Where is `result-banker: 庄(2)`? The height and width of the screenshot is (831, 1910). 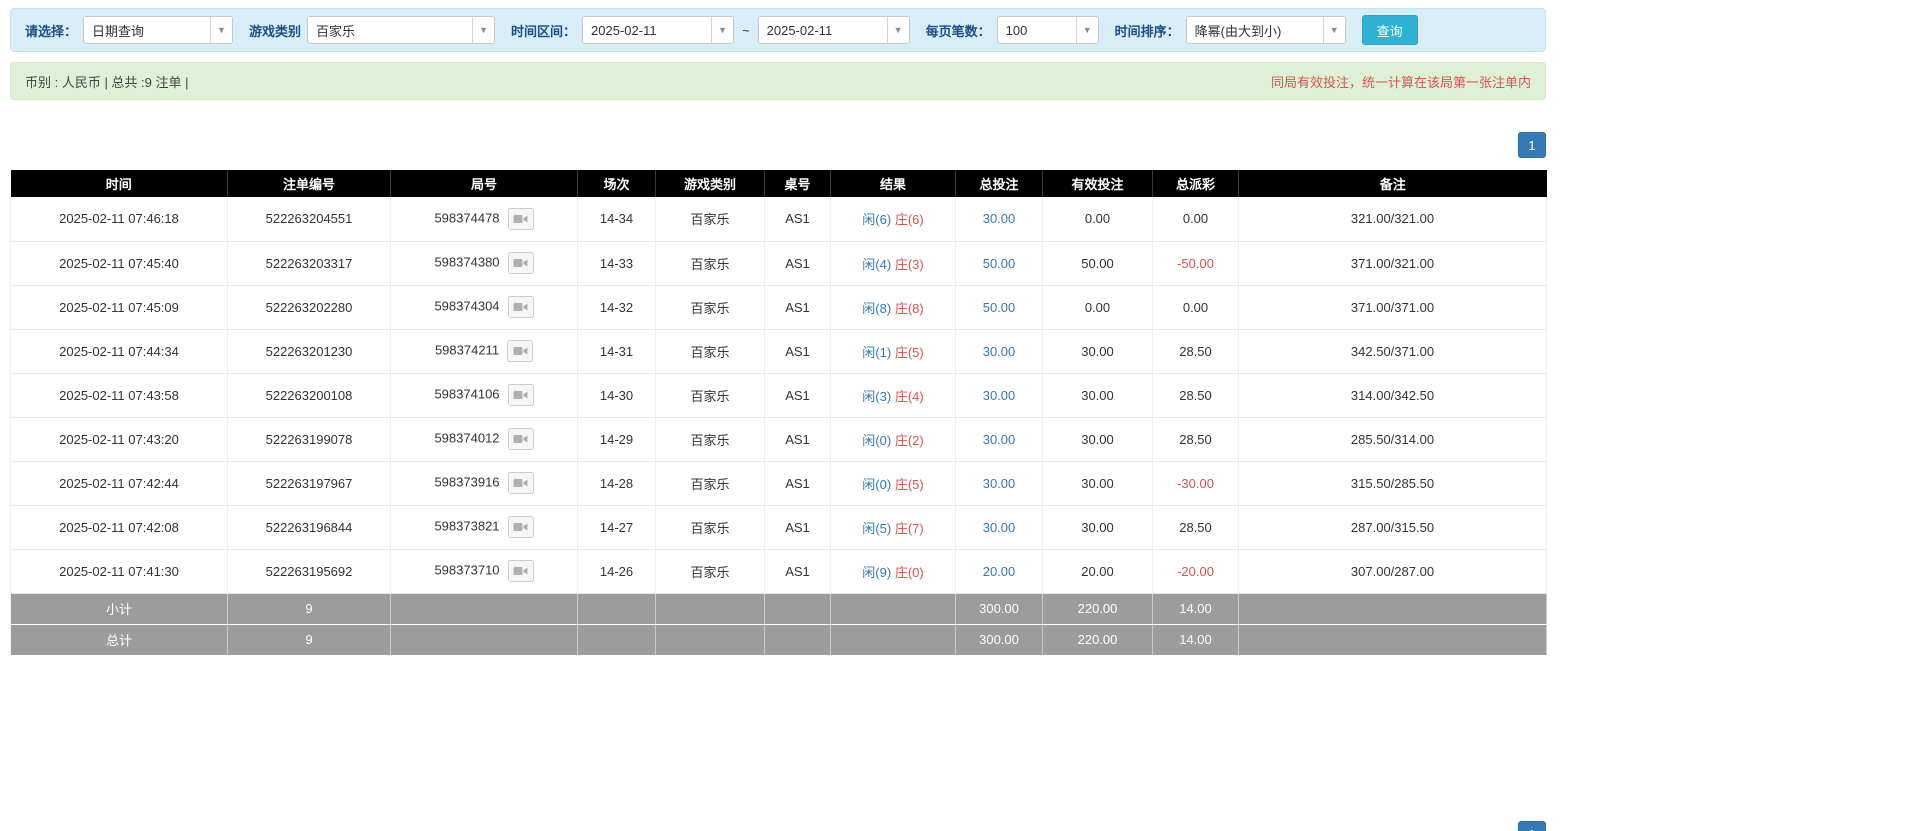 result-banker: 庄(2) is located at coordinates (909, 440).